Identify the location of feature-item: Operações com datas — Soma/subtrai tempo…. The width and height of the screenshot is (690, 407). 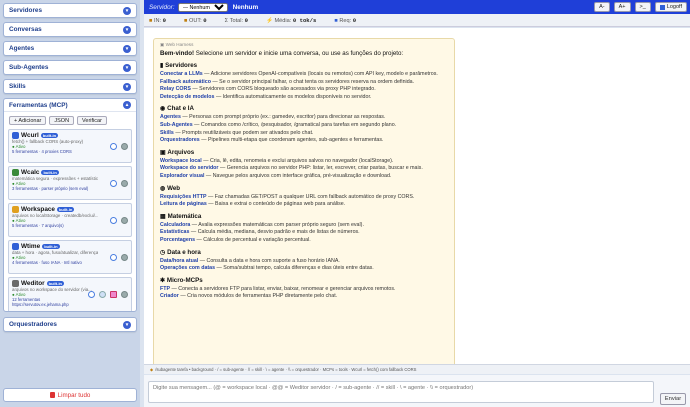
(267, 268).